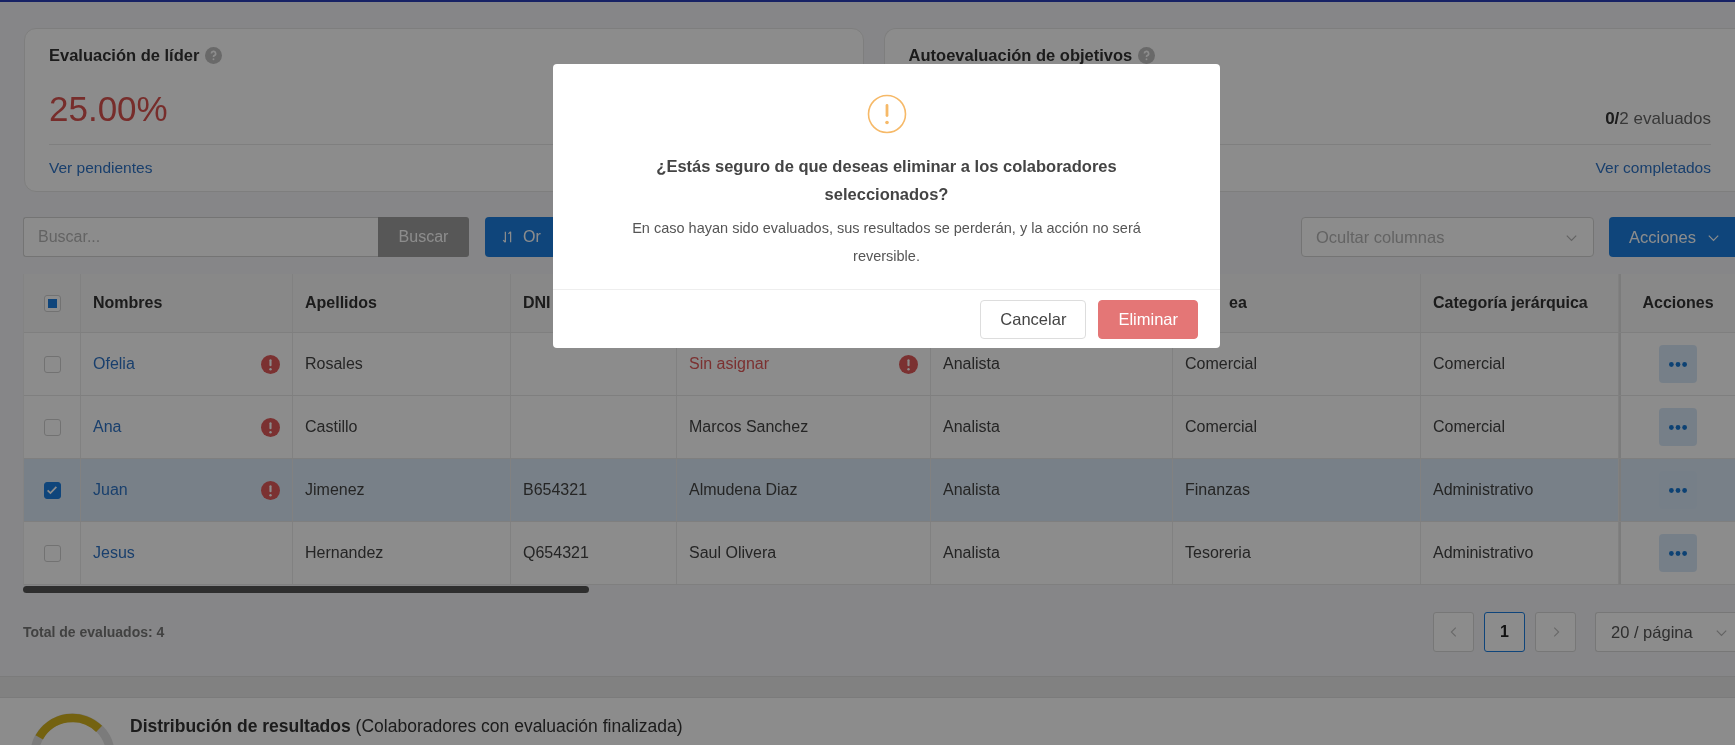 The image size is (1735, 745). I want to click on previous-page-button, so click(1453, 632).